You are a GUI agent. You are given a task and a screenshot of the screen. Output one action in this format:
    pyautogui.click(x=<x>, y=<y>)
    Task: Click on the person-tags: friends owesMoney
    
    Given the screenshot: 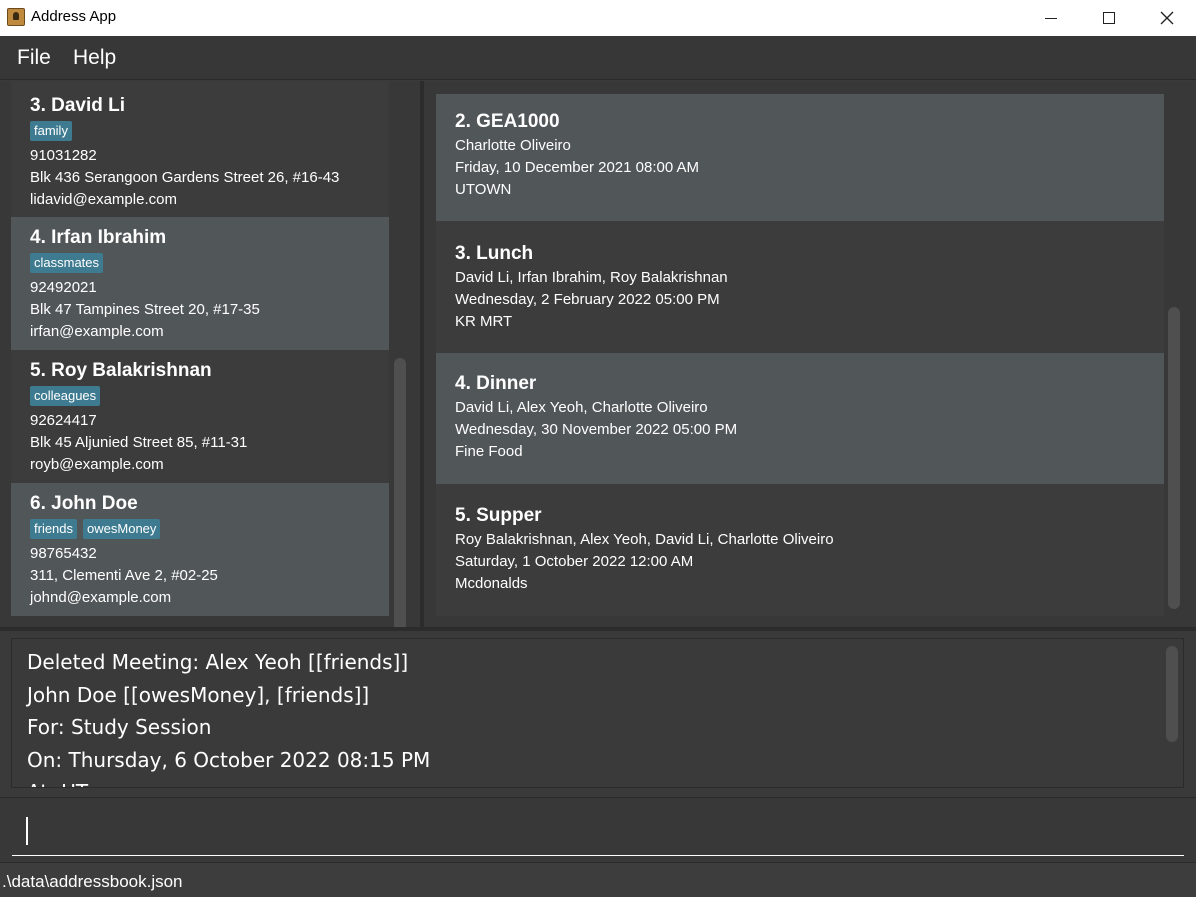 What is the action you would take?
    pyautogui.click(x=209, y=531)
    